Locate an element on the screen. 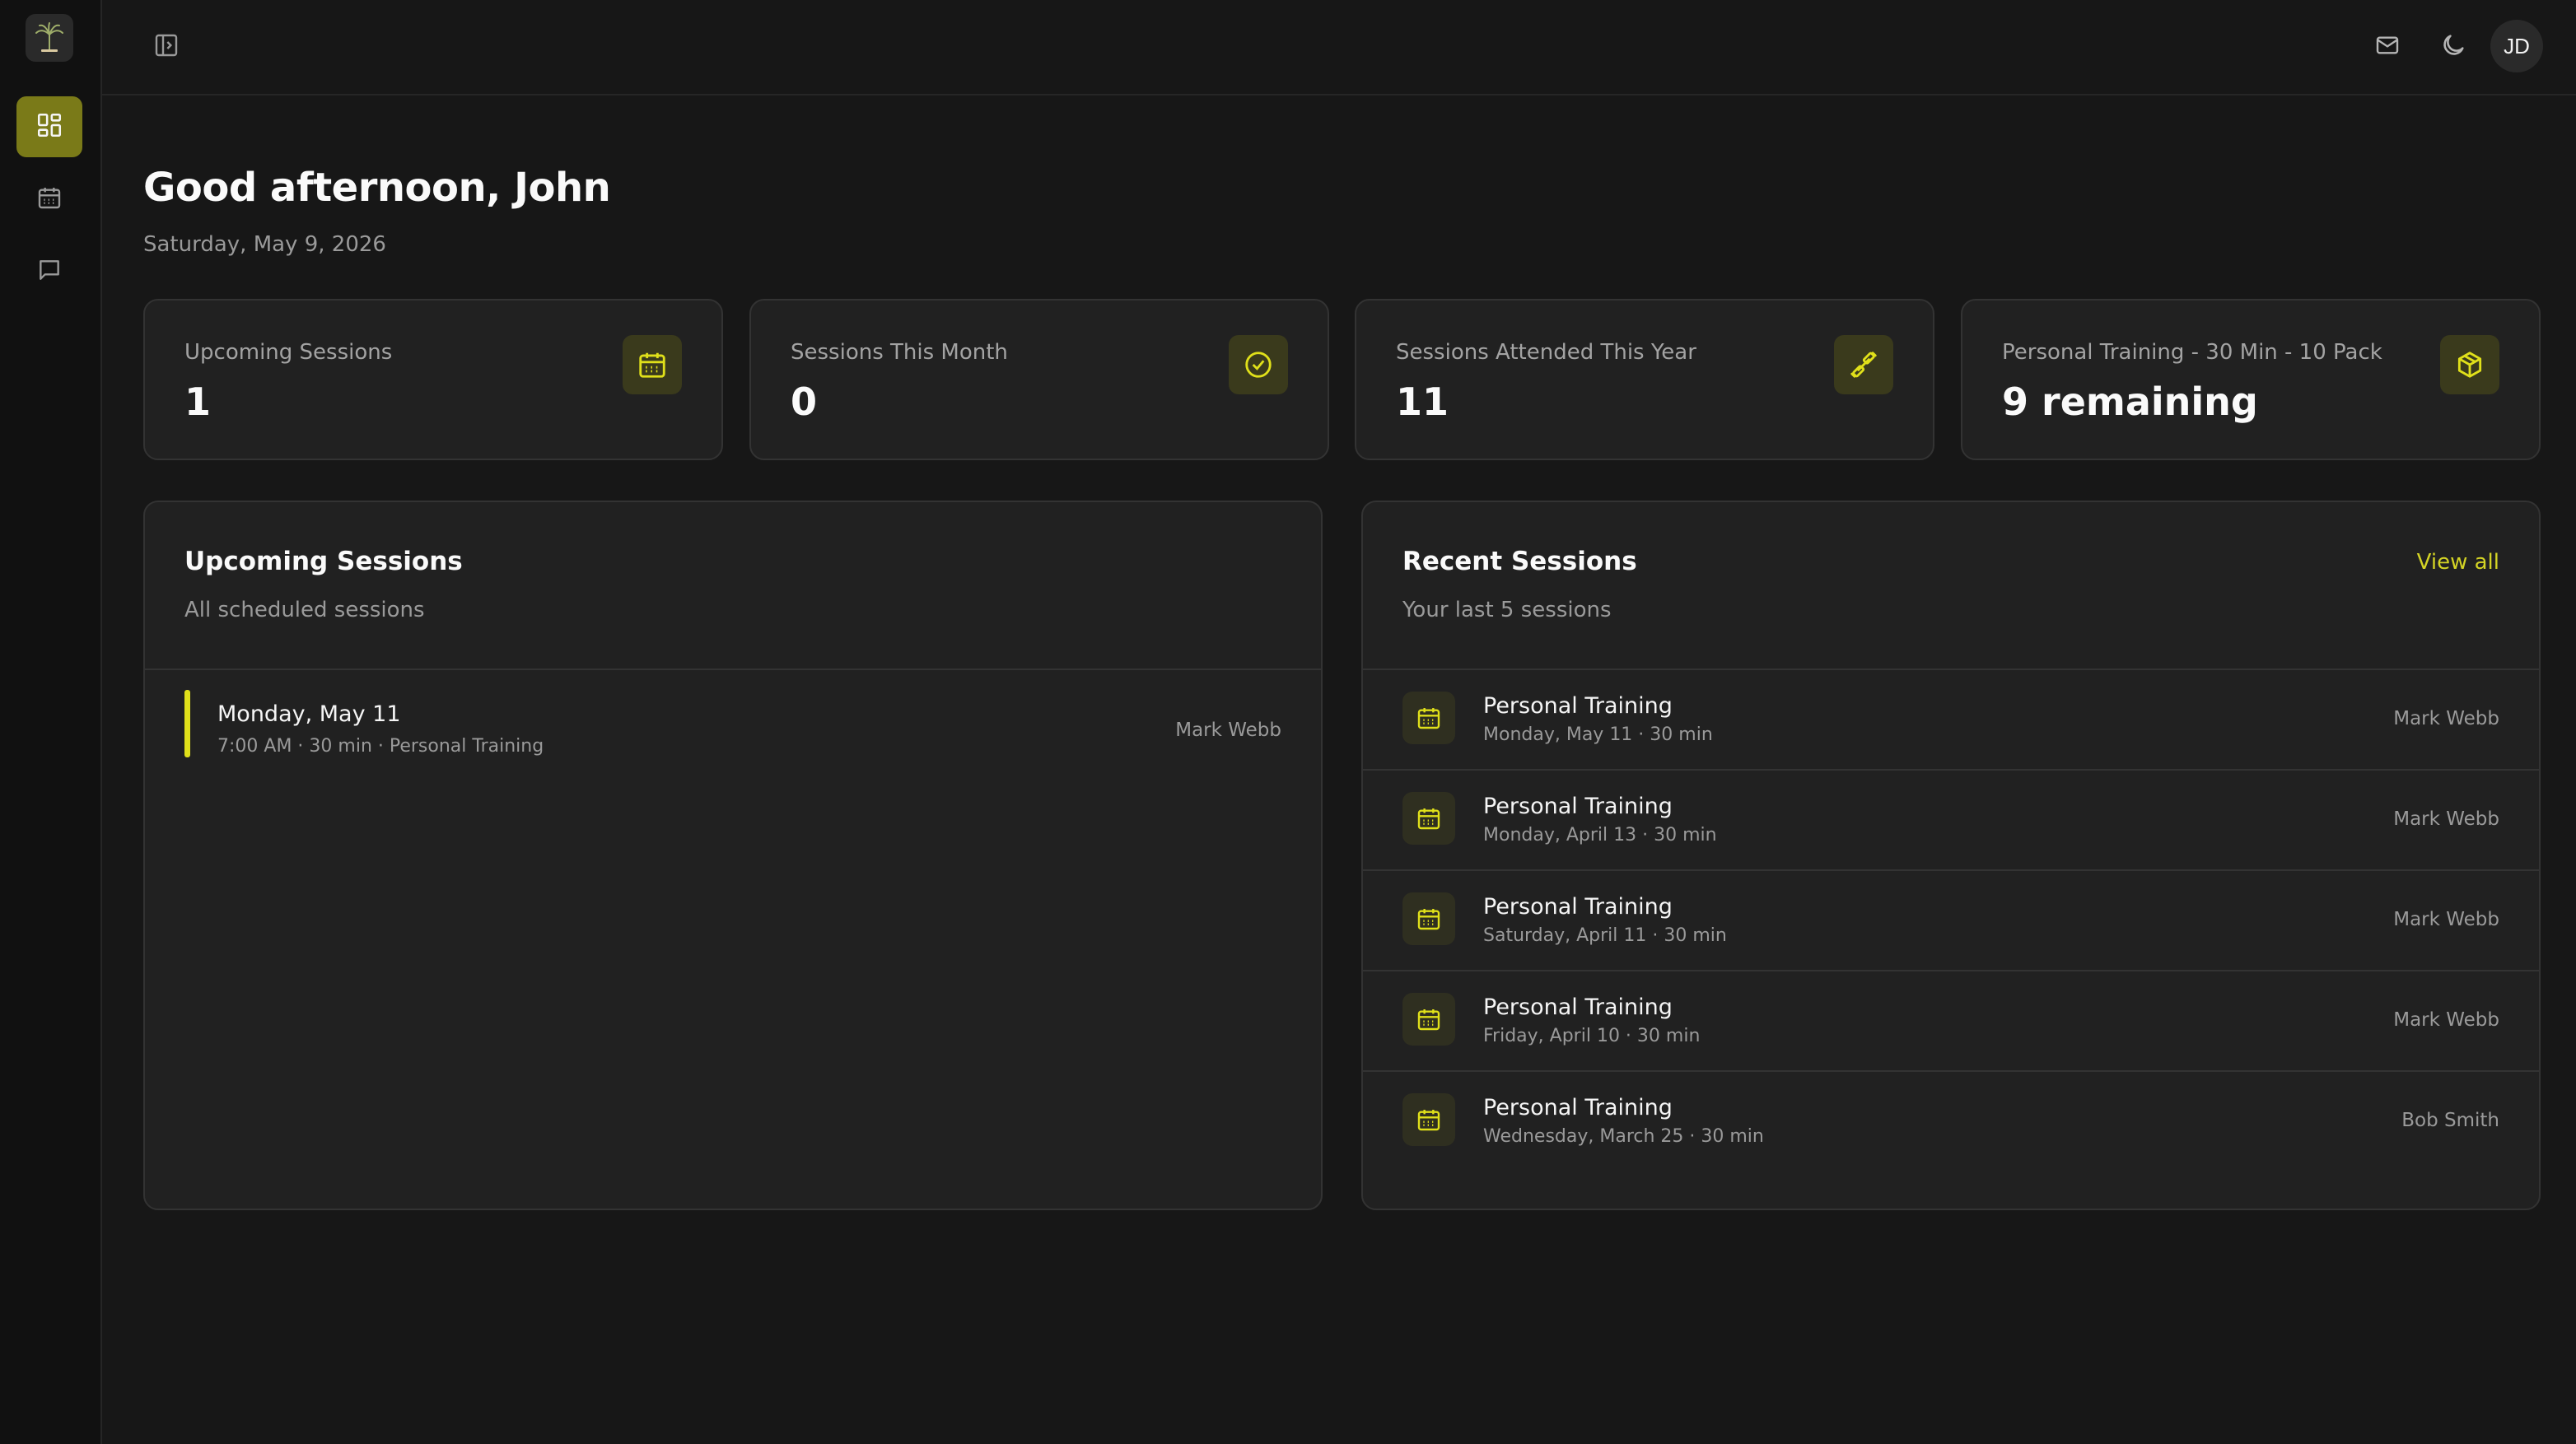 This screenshot has width=2576, height=1444. stat-card-sessions-this-month: Sessions This Month 0 is located at coordinates (1039, 379).